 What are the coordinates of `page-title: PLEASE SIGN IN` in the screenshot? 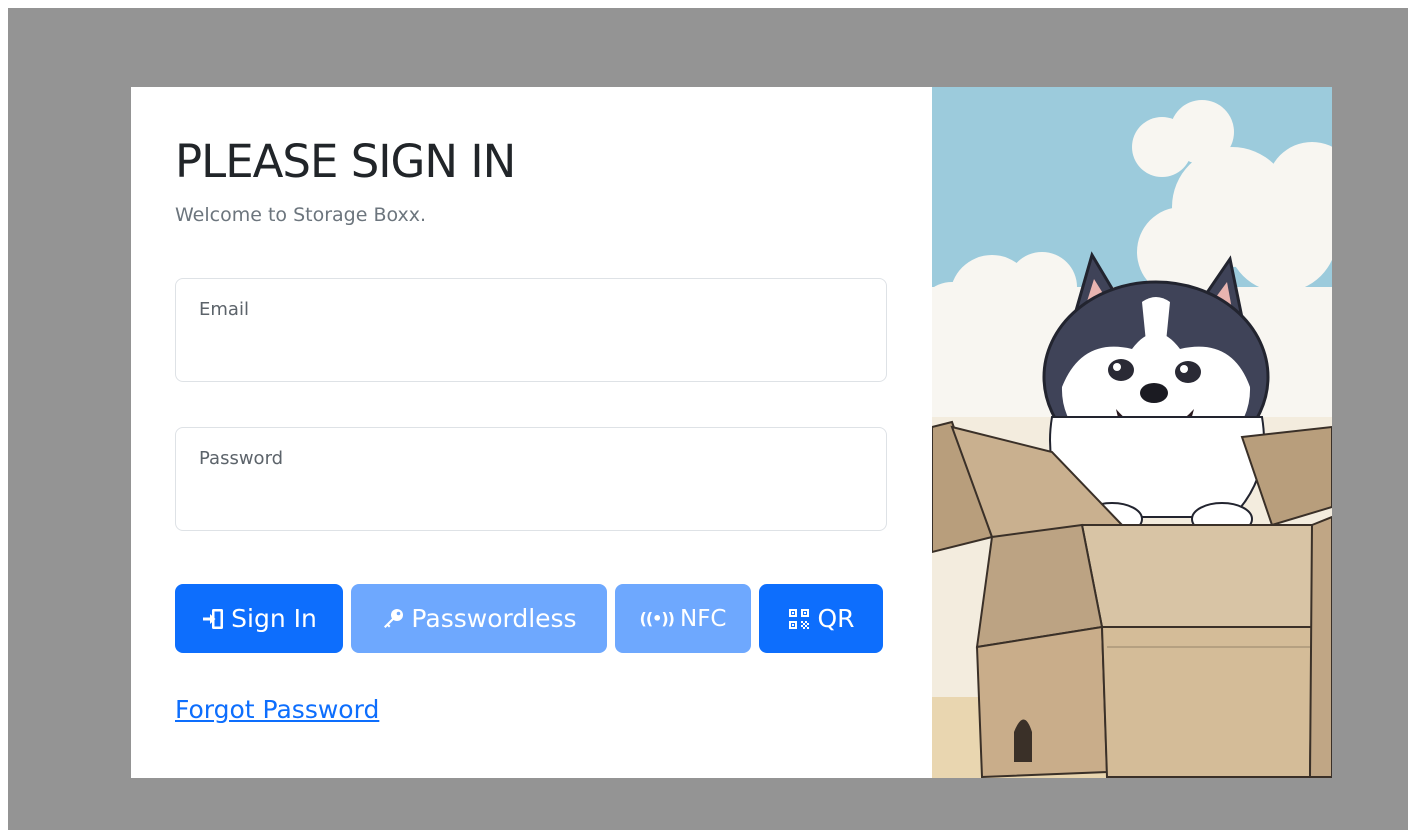 It's located at (345, 161).